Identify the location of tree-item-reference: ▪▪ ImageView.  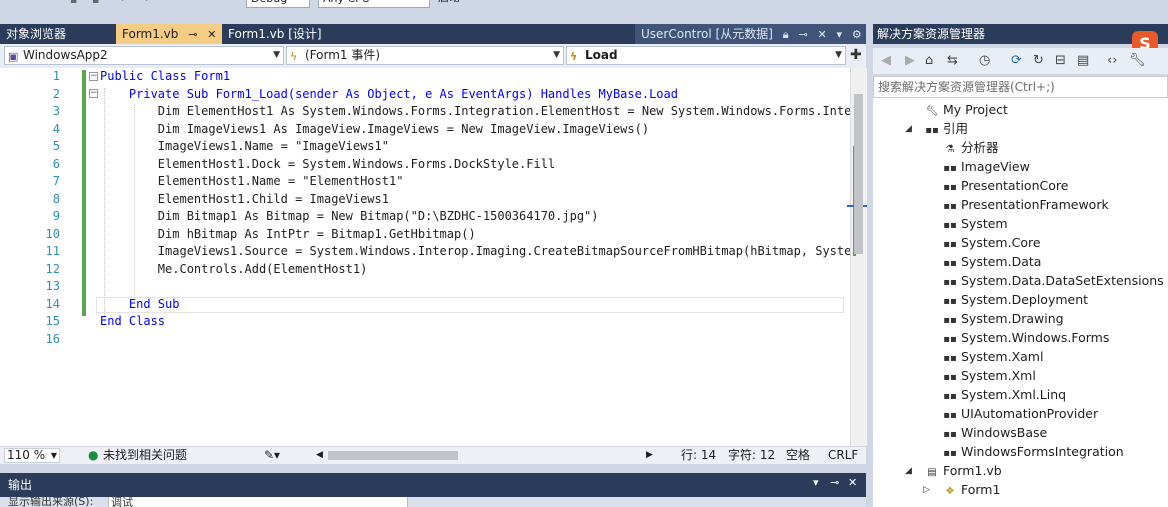
(986, 168).